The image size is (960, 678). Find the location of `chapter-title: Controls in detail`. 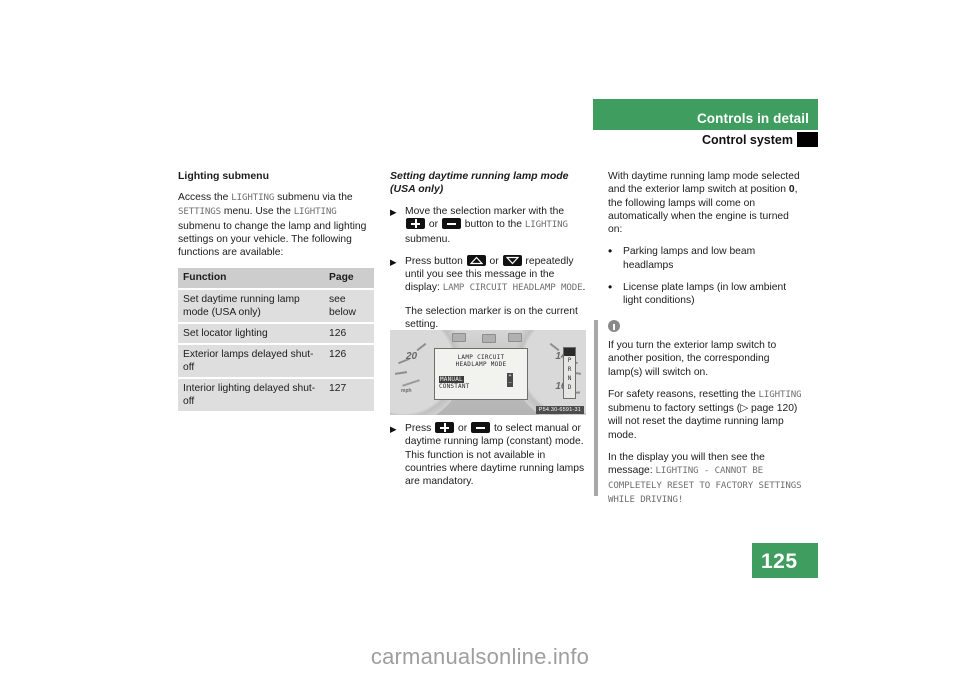

chapter-title: Controls in detail is located at coordinates (752, 118).